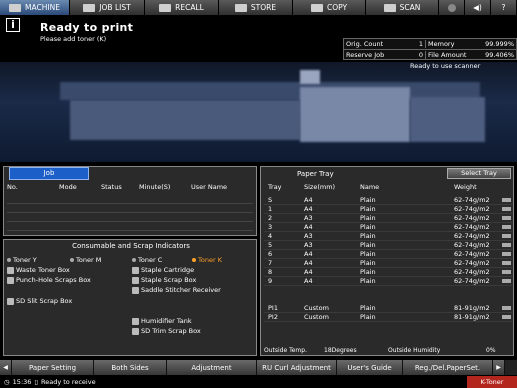 Image resolution: width=517 pixels, height=388 pixels. Describe the element at coordinates (10, 280) in the screenshot. I see `punch-hole-icon` at that location.